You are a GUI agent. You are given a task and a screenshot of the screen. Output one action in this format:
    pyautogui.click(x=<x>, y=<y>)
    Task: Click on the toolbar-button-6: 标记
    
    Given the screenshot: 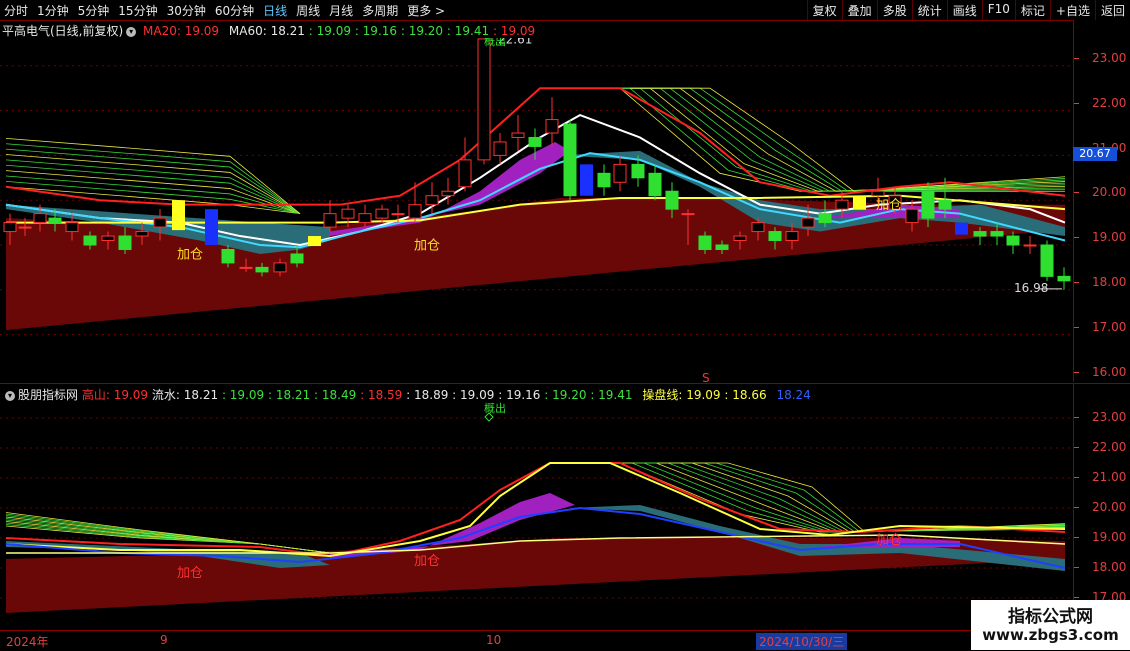 What is the action you would take?
    pyautogui.click(x=1032, y=10)
    